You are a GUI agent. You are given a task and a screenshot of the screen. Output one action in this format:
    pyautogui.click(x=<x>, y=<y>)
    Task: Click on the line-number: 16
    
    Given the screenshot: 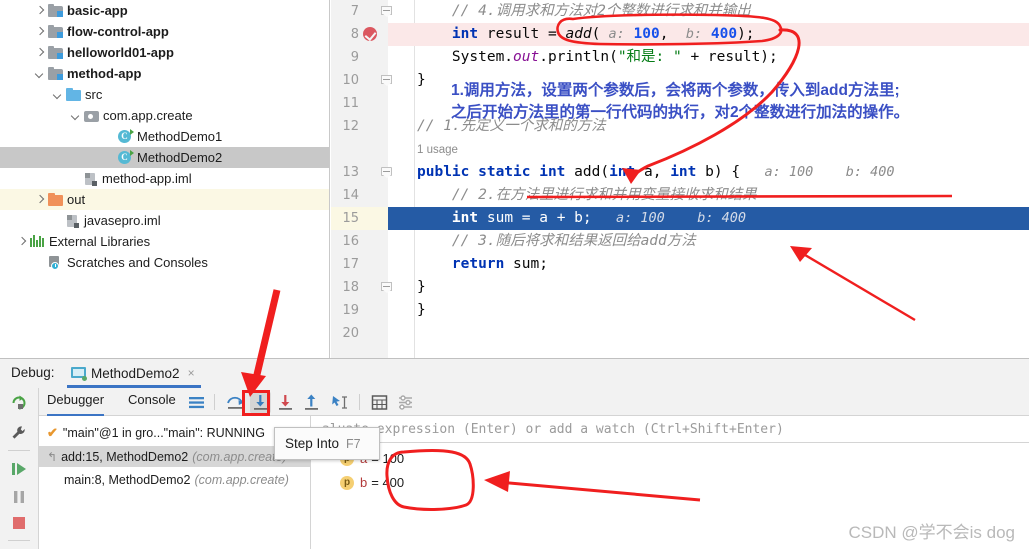 What is the action you would take?
    pyautogui.click(x=350, y=241)
    